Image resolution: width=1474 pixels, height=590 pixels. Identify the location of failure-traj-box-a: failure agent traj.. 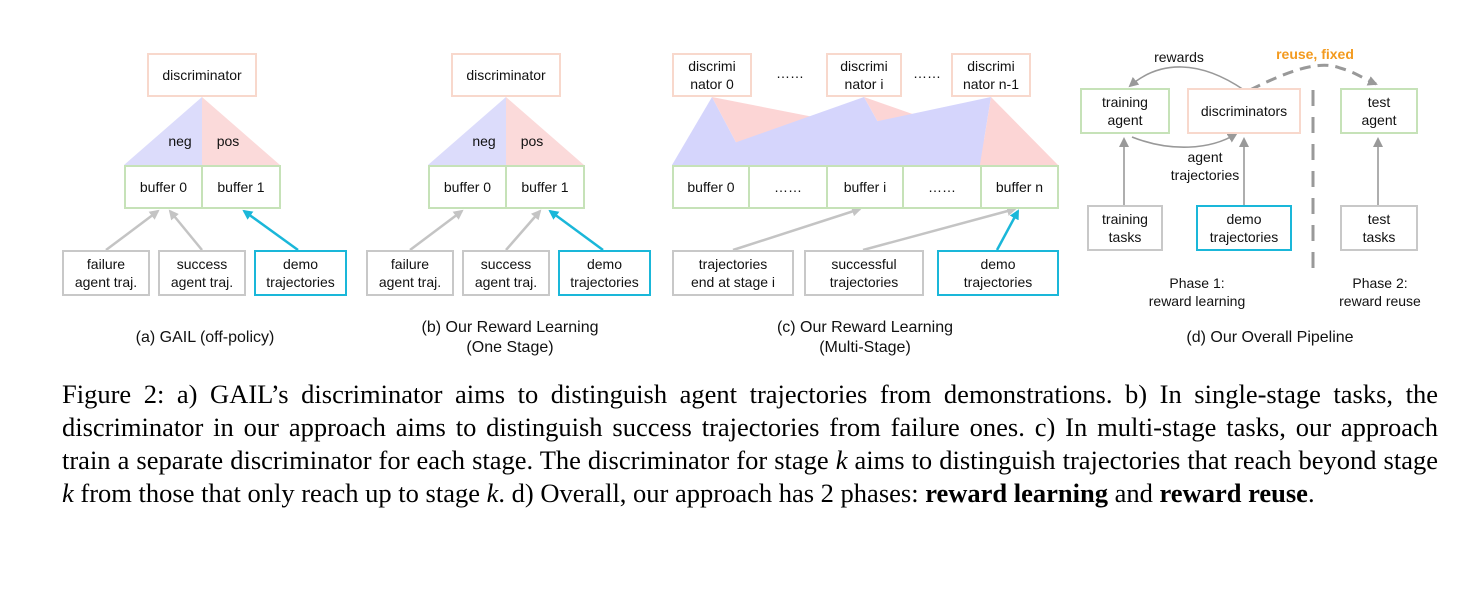
(106, 273).